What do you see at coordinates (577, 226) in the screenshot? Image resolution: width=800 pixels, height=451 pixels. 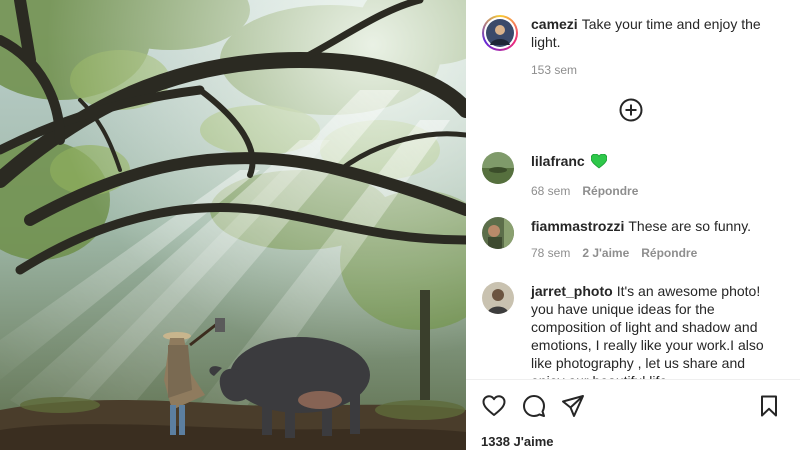 I see `comment-username: fiammastrozzi` at bounding box center [577, 226].